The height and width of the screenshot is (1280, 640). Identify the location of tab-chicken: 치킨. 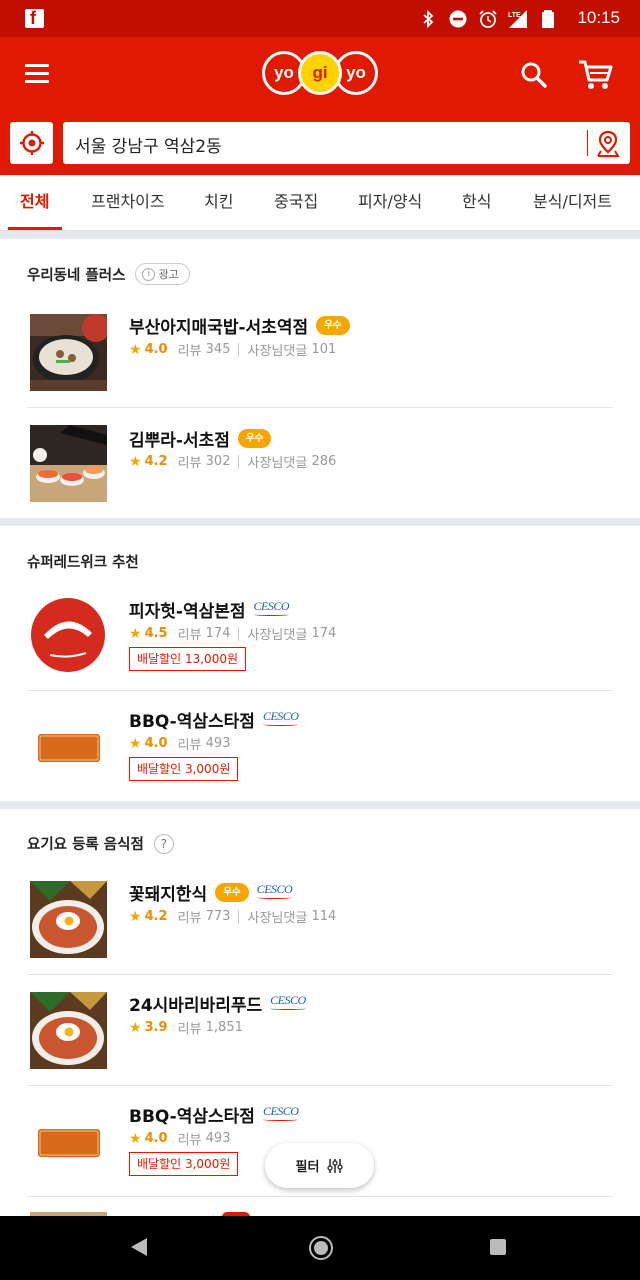
(218, 202).